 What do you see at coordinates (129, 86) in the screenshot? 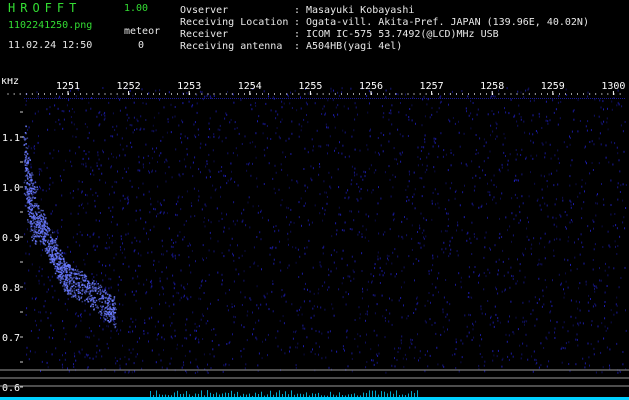
I see `x-tick-label: 1252` at bounding box center [129, 86].